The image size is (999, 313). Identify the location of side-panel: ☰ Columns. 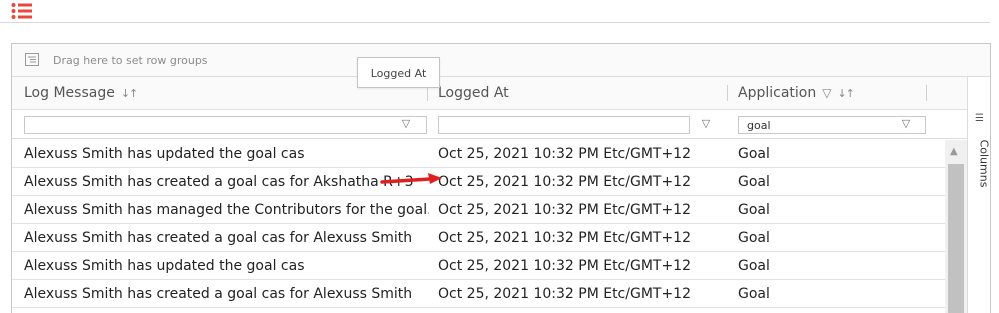
(978, 195).